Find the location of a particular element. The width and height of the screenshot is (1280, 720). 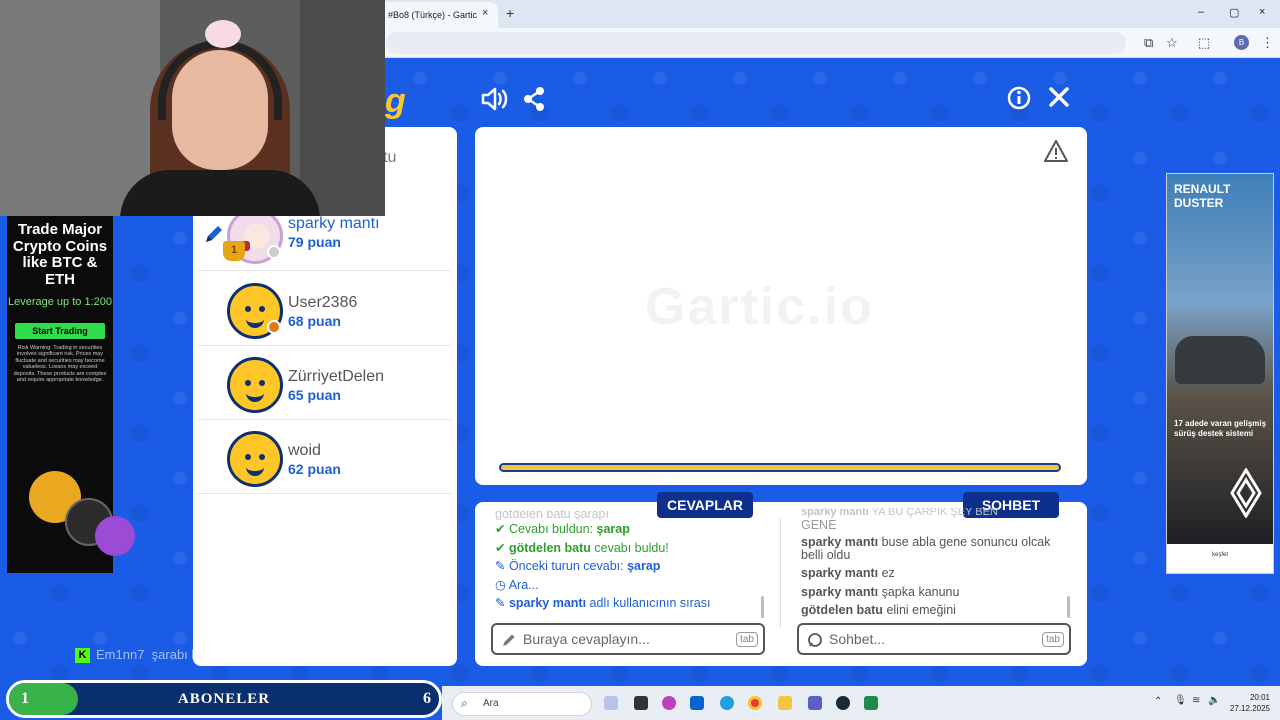

tray-chevron-icon: ⌃ is located at coordinates (1158, 701).